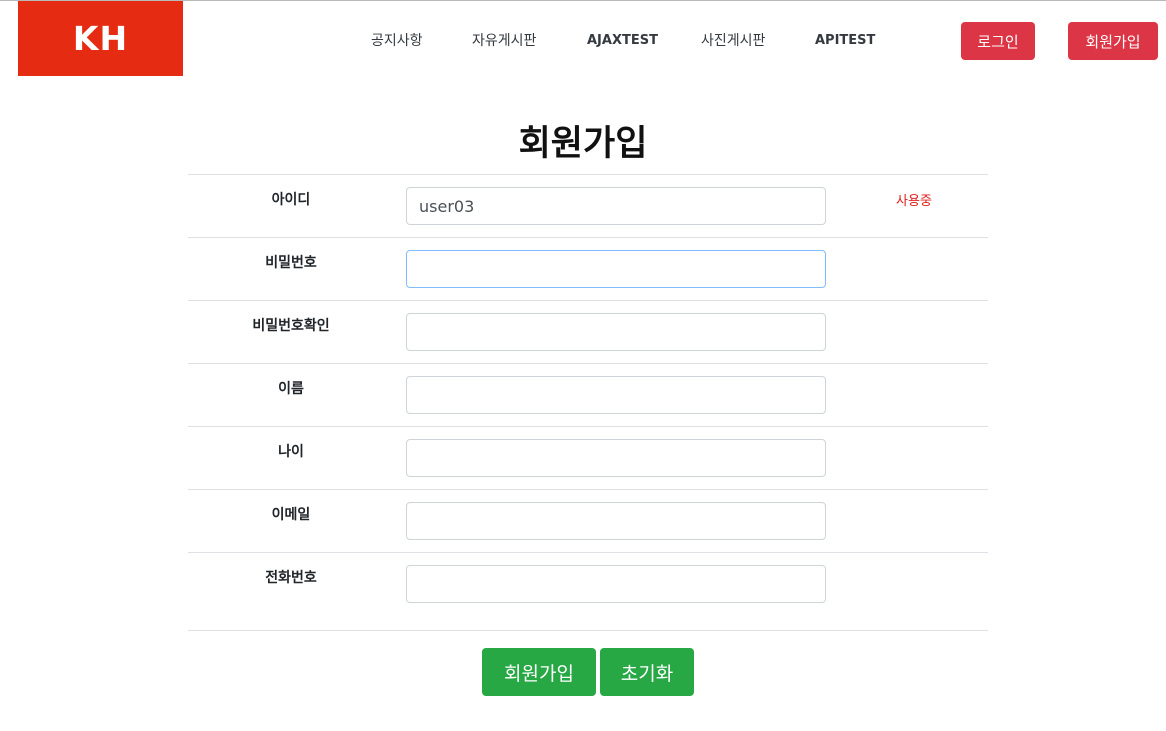 This screenshot has width=1166, height=731. Describe the element at coordinates (291, 263) in the screenshot. I see `password-label: 비밀번호` at that location.